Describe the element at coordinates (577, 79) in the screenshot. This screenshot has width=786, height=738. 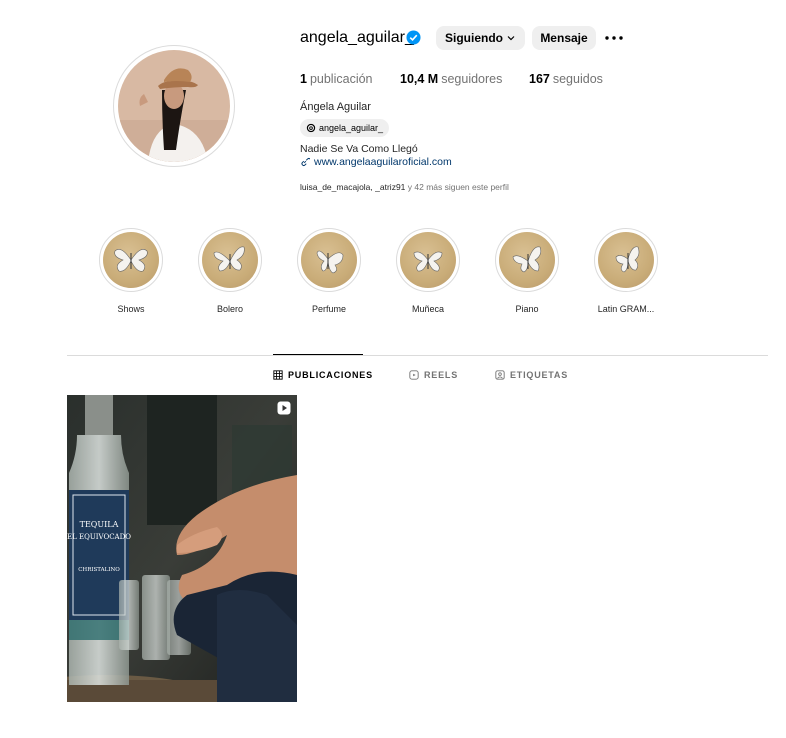
I see `following-label: seguidos` at that location.